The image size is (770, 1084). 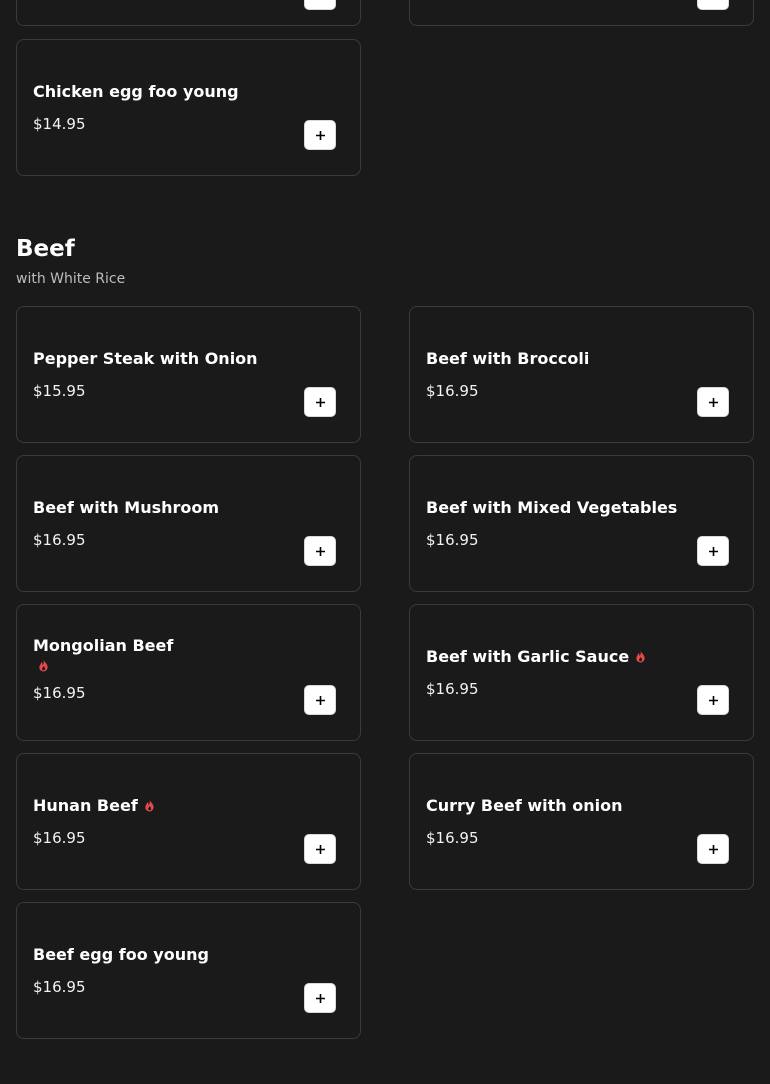 I want to click on menu-item-card: Beef with Mushroom $16.95, so click(x=188, y=523).